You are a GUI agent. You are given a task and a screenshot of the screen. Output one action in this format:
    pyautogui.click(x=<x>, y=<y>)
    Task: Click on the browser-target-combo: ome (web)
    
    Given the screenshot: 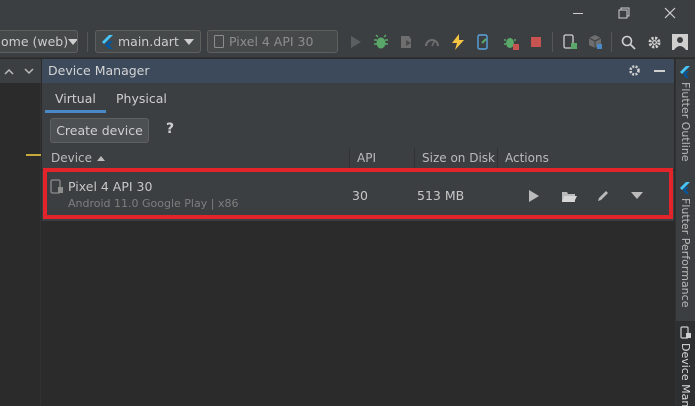 What is the action you would take?
    pyautogui.click(x=39, y=41)
    